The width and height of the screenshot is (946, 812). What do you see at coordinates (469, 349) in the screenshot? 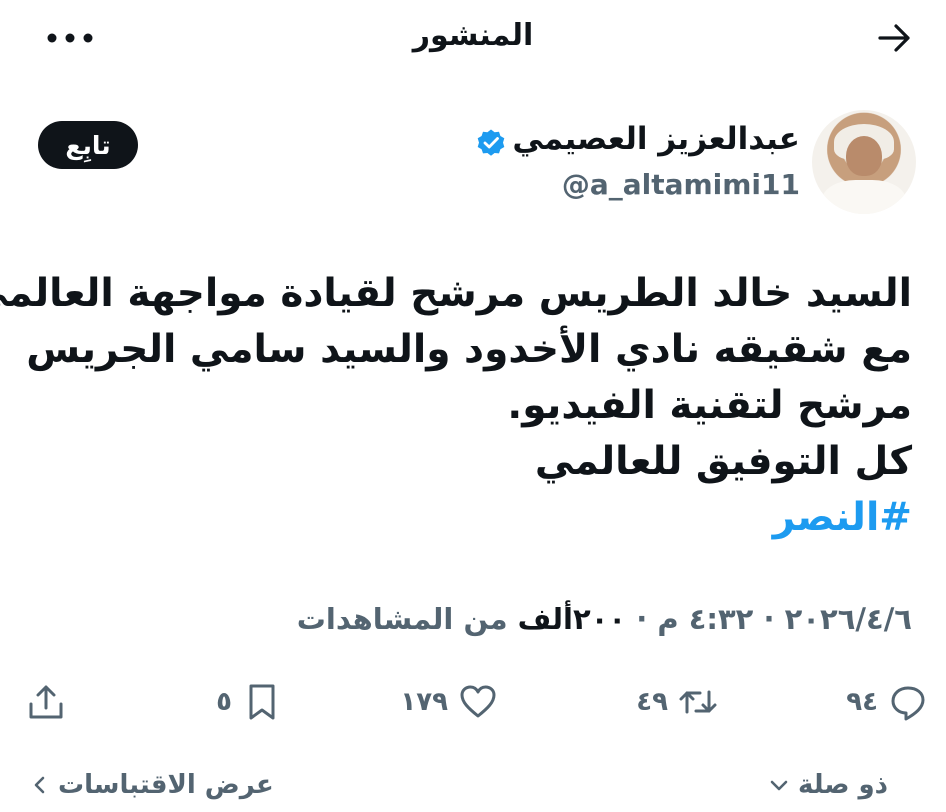
I see `post-line: مع شقيقه نادي الأخدود والسيد سامي الجريس` at bounding box center [469, 349].